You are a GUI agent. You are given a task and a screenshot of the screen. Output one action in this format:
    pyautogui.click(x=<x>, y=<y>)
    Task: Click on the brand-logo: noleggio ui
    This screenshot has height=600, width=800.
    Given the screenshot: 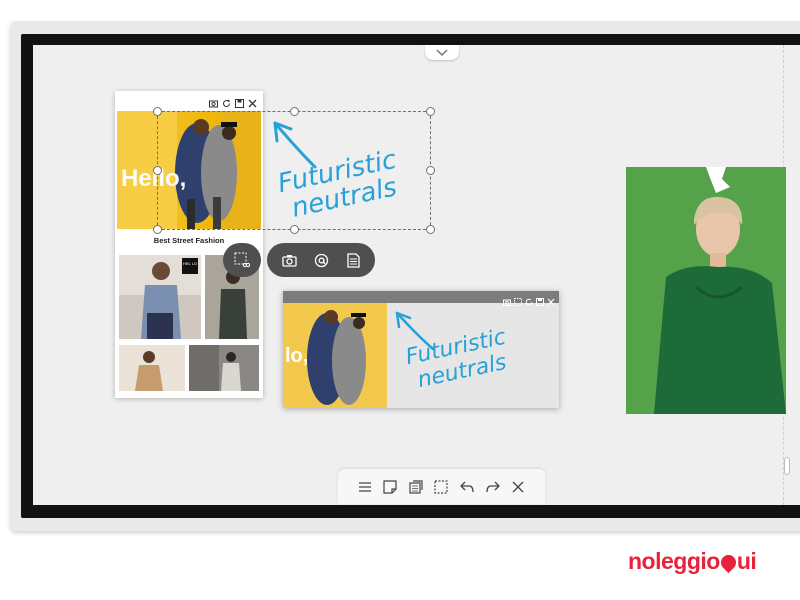 What is the action you would take?
    pyautogui.click(x=692, y=561)
    